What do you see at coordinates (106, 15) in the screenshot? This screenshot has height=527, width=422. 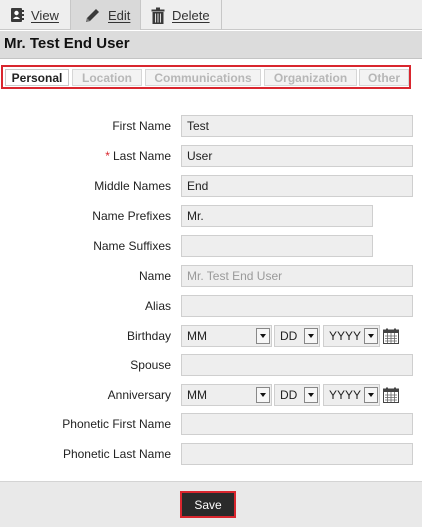 I see `edit-button: Edit` at bounding box center [106, 15].